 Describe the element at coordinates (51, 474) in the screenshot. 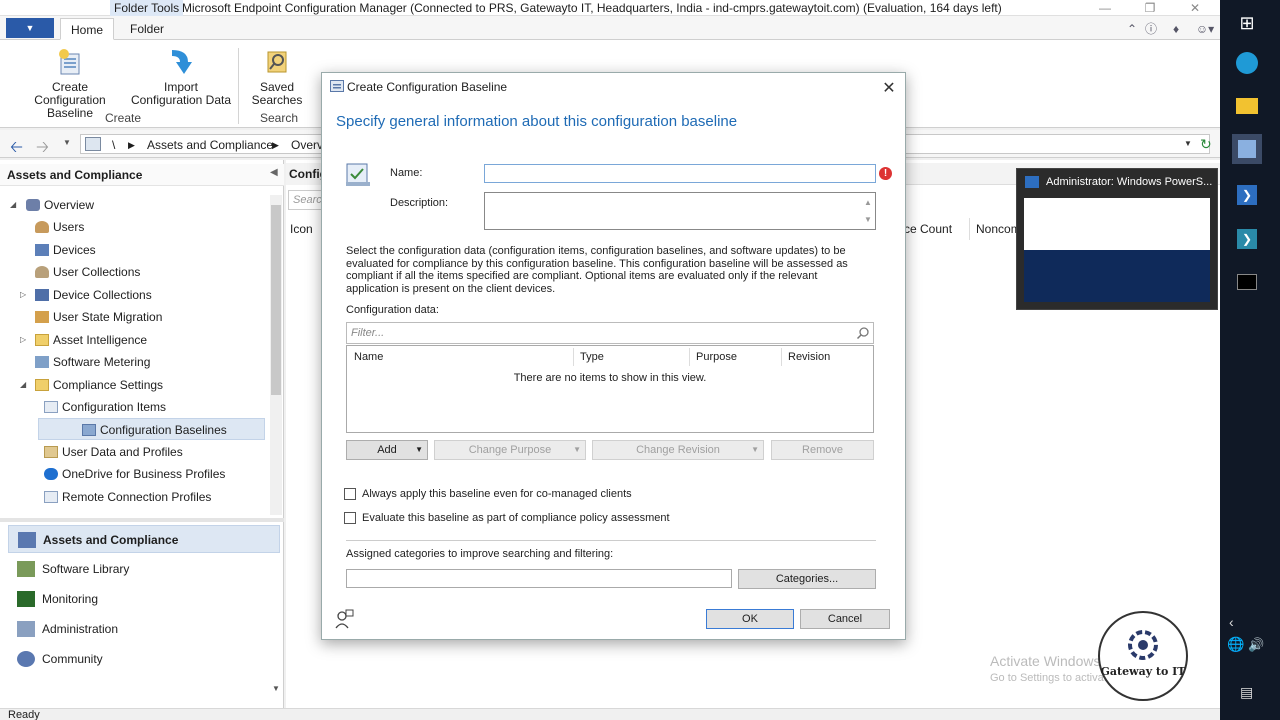

I see `cloud-icon` at that location.